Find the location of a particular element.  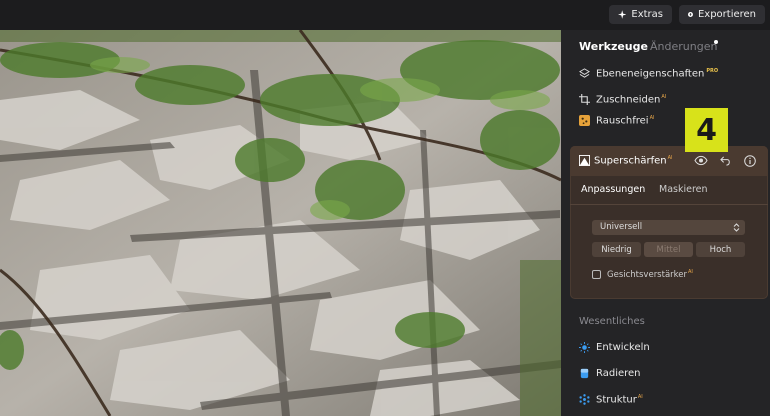

export-label: Exportieren is located at coordinates (726, 14).